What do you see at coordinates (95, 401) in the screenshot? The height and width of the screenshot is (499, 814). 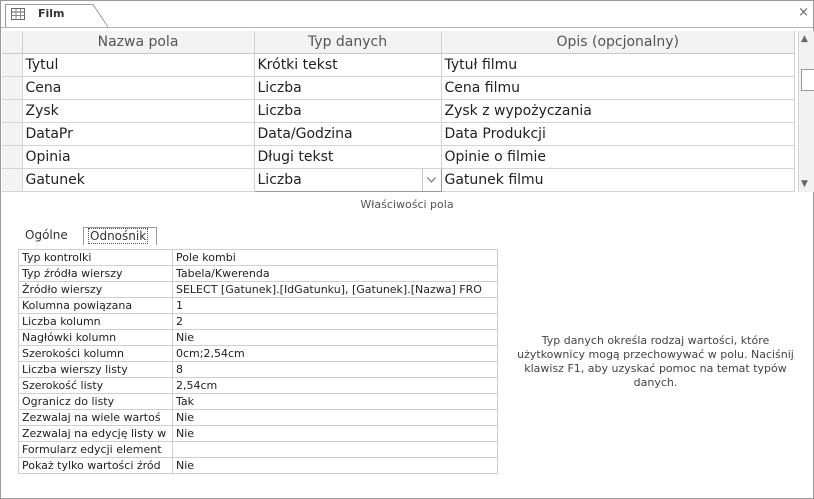 I see `property-key: Ogranicz do listy` at bounding box center [95, 401].